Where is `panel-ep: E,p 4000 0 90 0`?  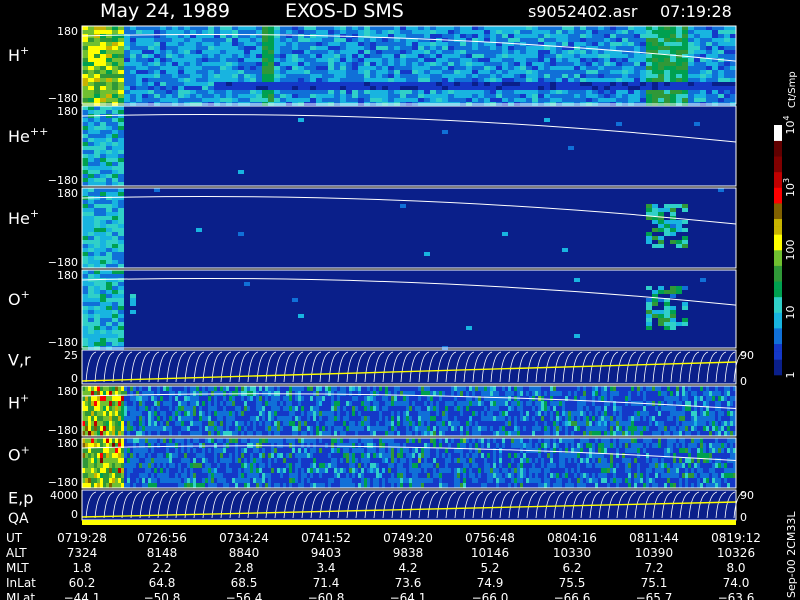 panel-ep: E,p 4000 0 90 0 is located at coordinates (381, 507).